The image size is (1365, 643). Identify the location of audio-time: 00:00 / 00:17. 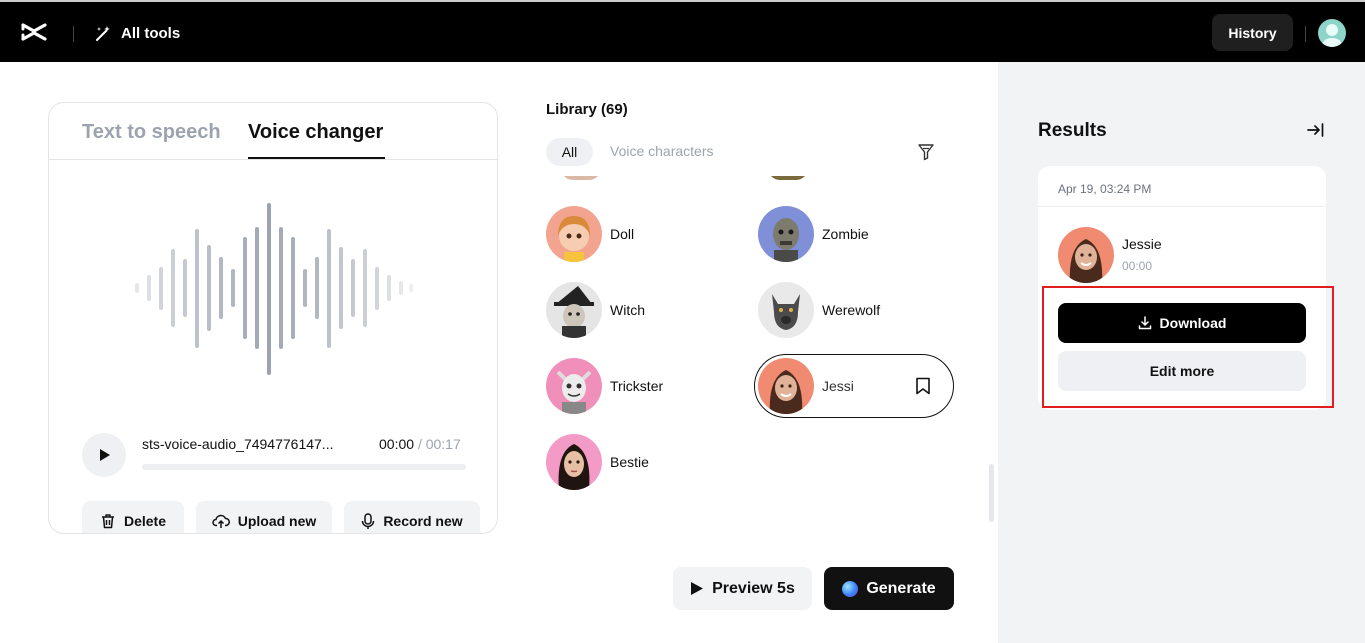
(420, 444).